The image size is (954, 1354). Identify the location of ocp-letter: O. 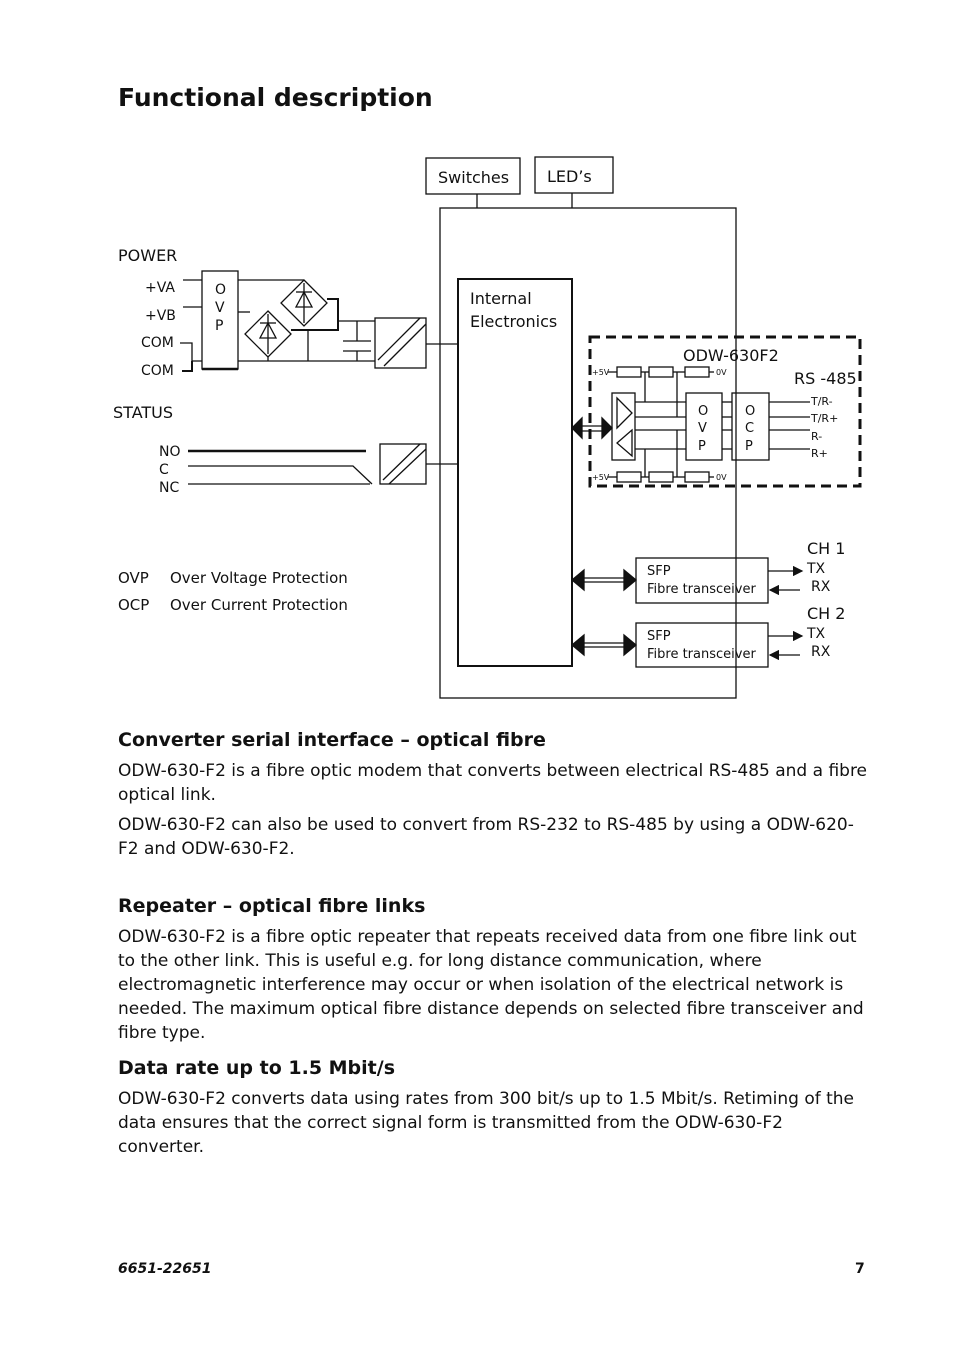
(750, 411).